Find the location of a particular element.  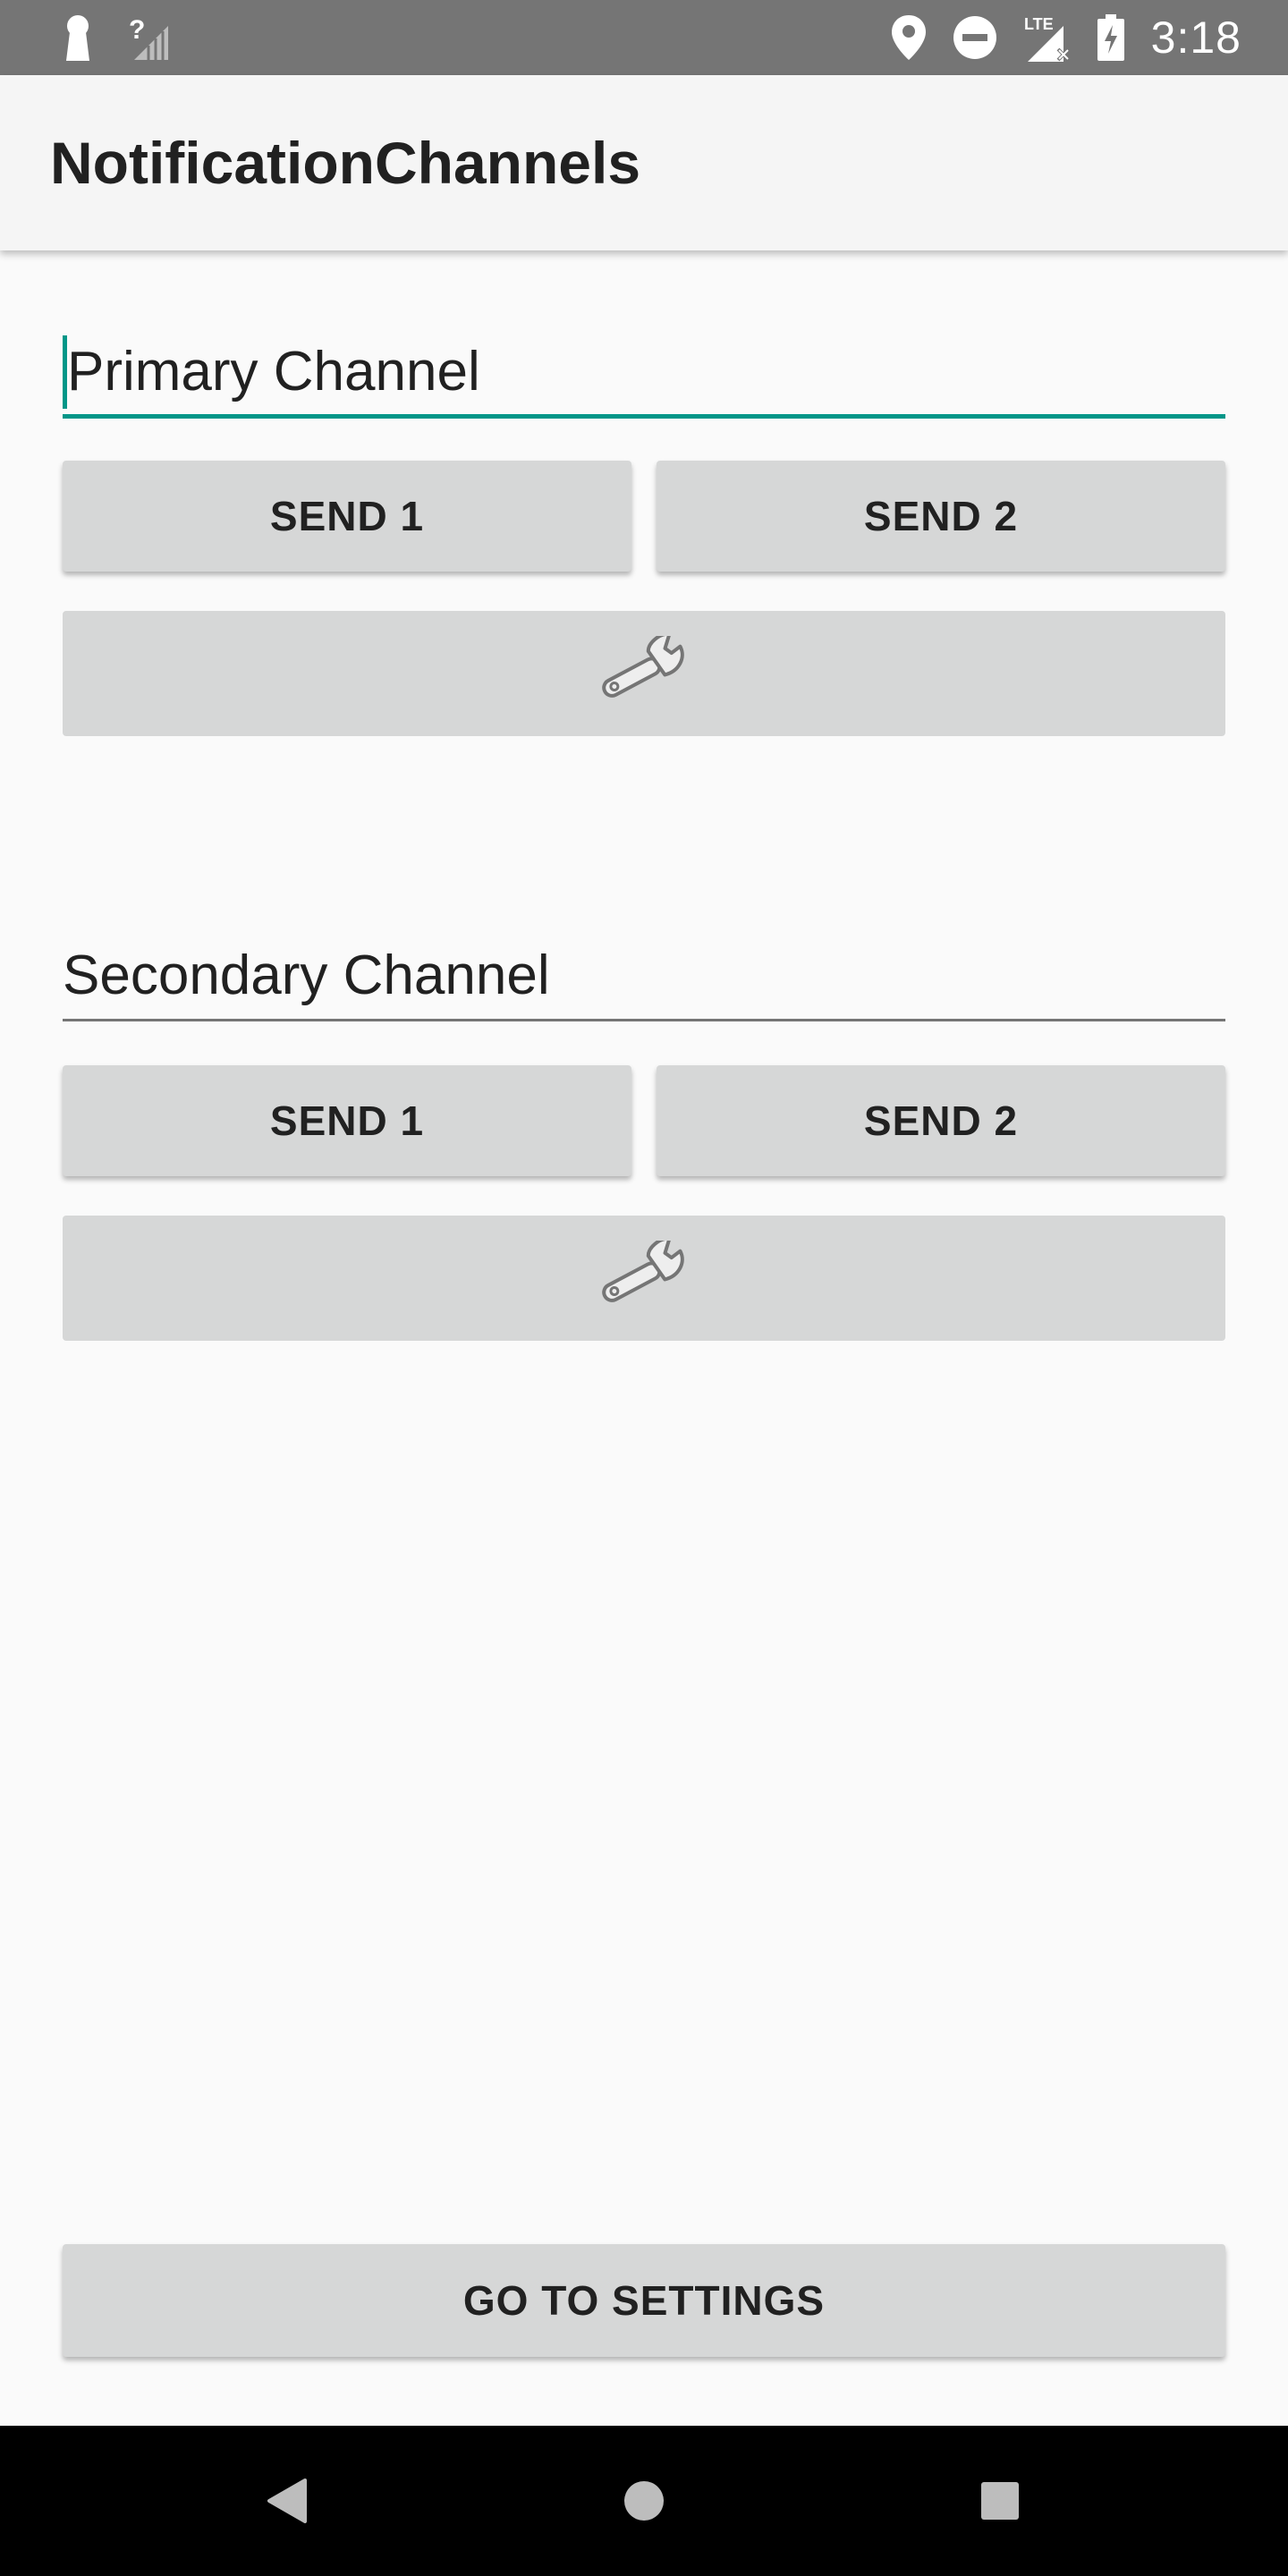

keyhole-icon is located at coordinates (78, 37).